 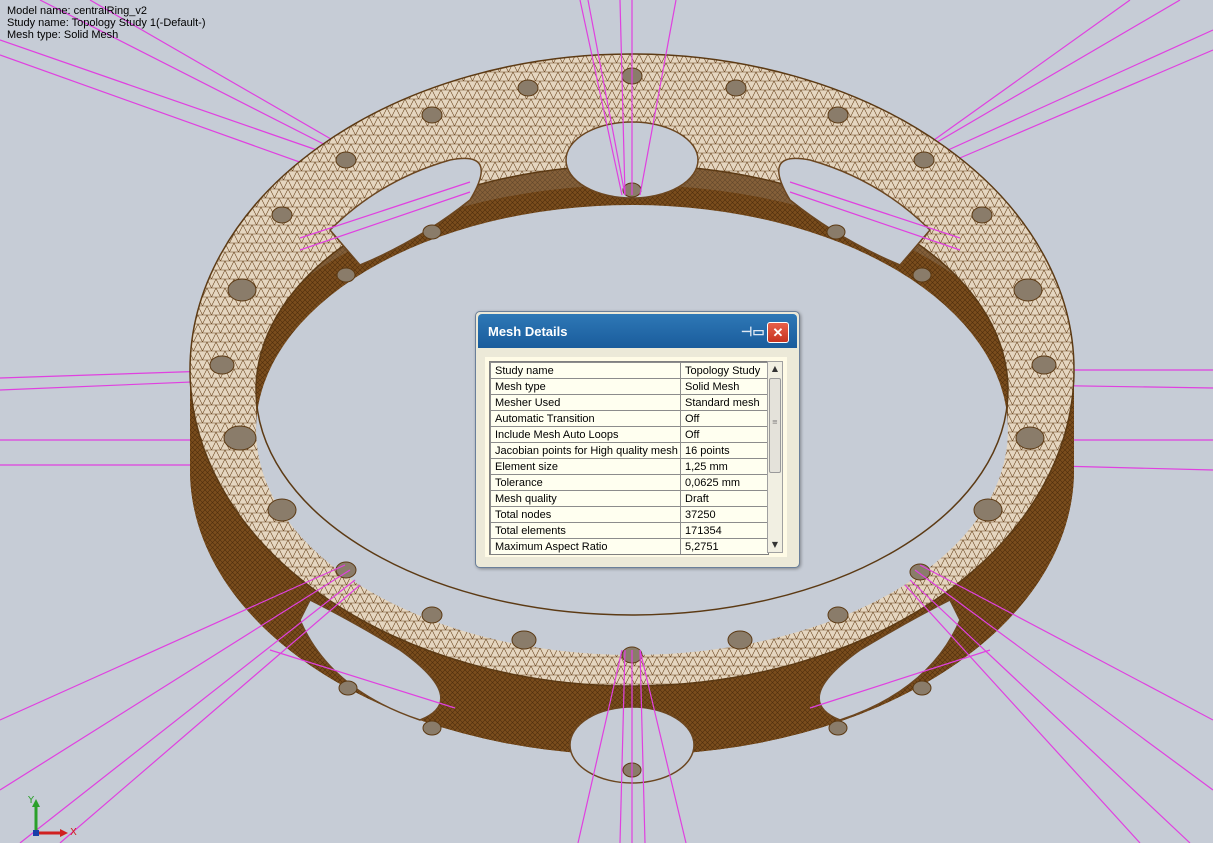 What do you see at coordinates (775, 545) in the screenshot?
I see `scroll-down-icon: ▼` at bounding box center [775, 545].